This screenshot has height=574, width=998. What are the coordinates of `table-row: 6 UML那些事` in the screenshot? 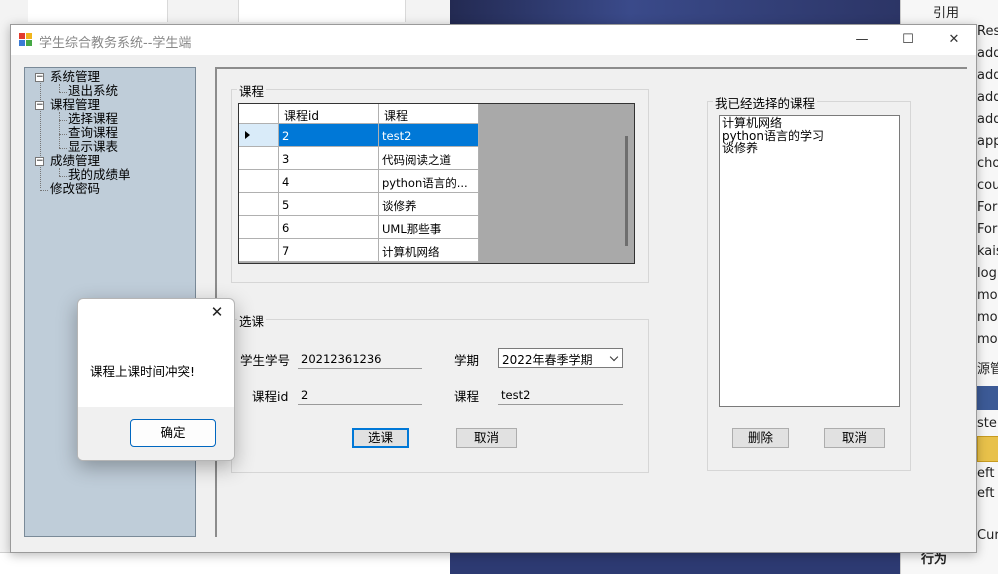 It's located at (359, 227).